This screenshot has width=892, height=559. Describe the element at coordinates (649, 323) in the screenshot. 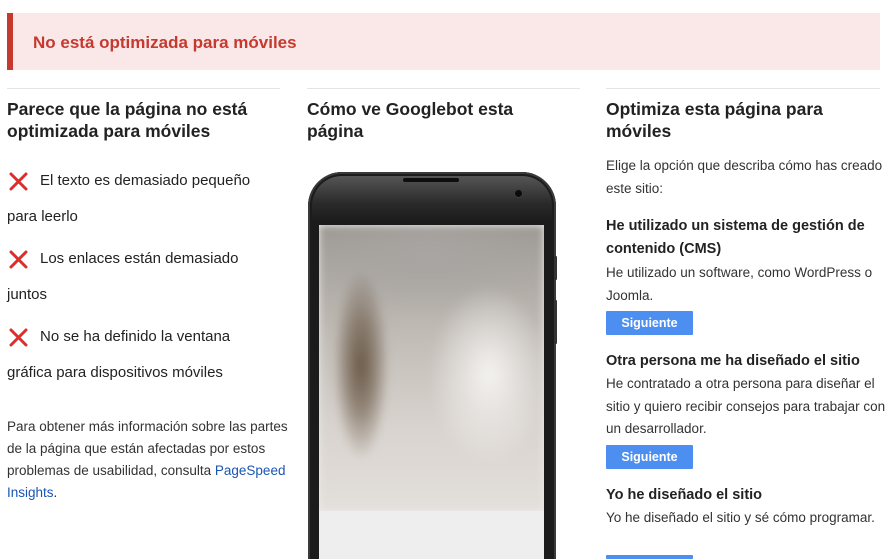

I see `next-button-cms: Siguiente` at that location.